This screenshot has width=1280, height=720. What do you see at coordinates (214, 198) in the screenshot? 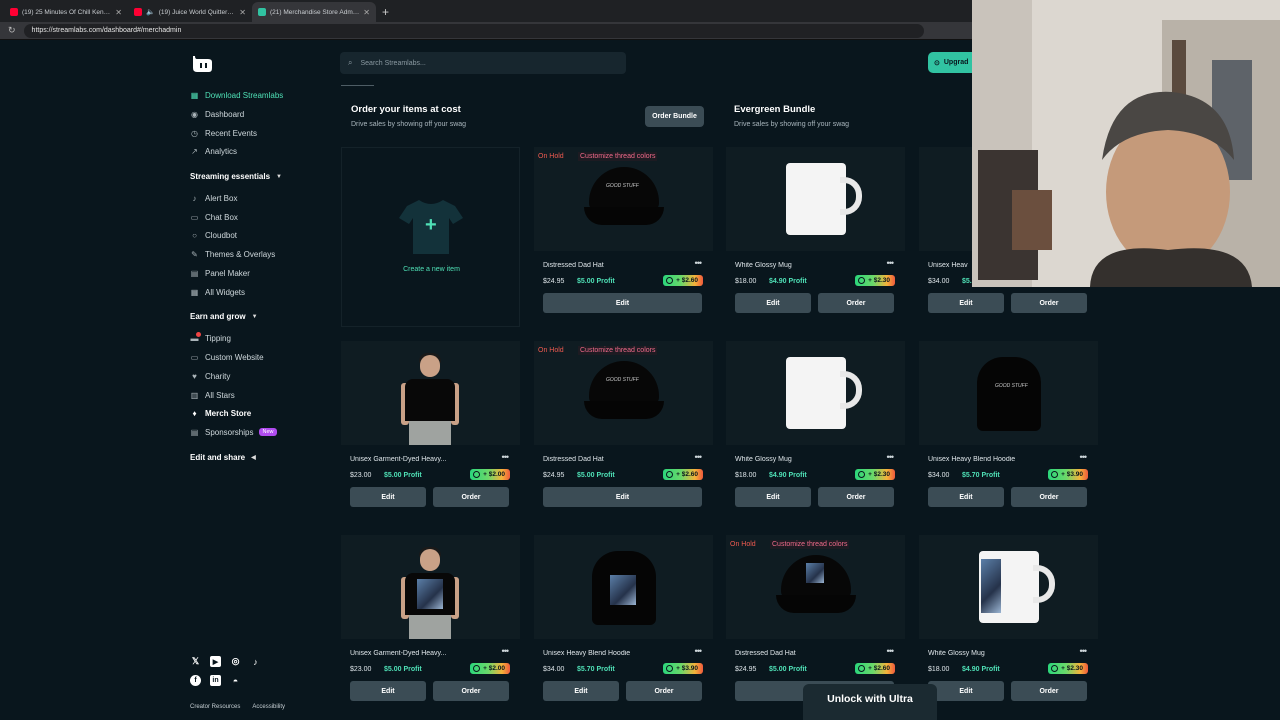
I see `sidebar-item-alert-box: ♪ Alert Box` at bounding box center [214, 198].